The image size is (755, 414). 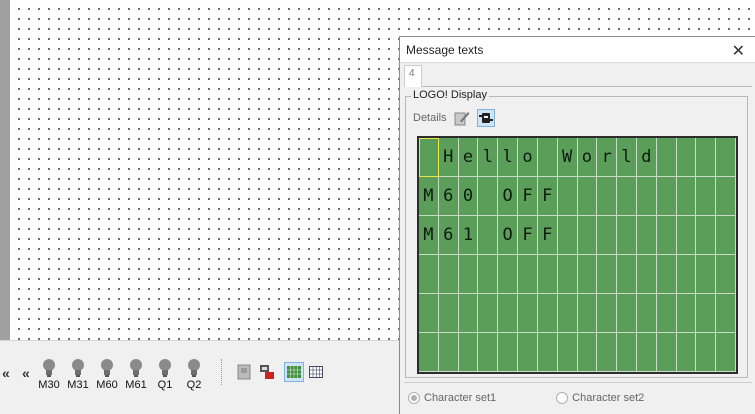 What do you see at coordinates (136, 374) in the screenshot?
I see `io-status-m61: M61` at bounding box center [136, 374].